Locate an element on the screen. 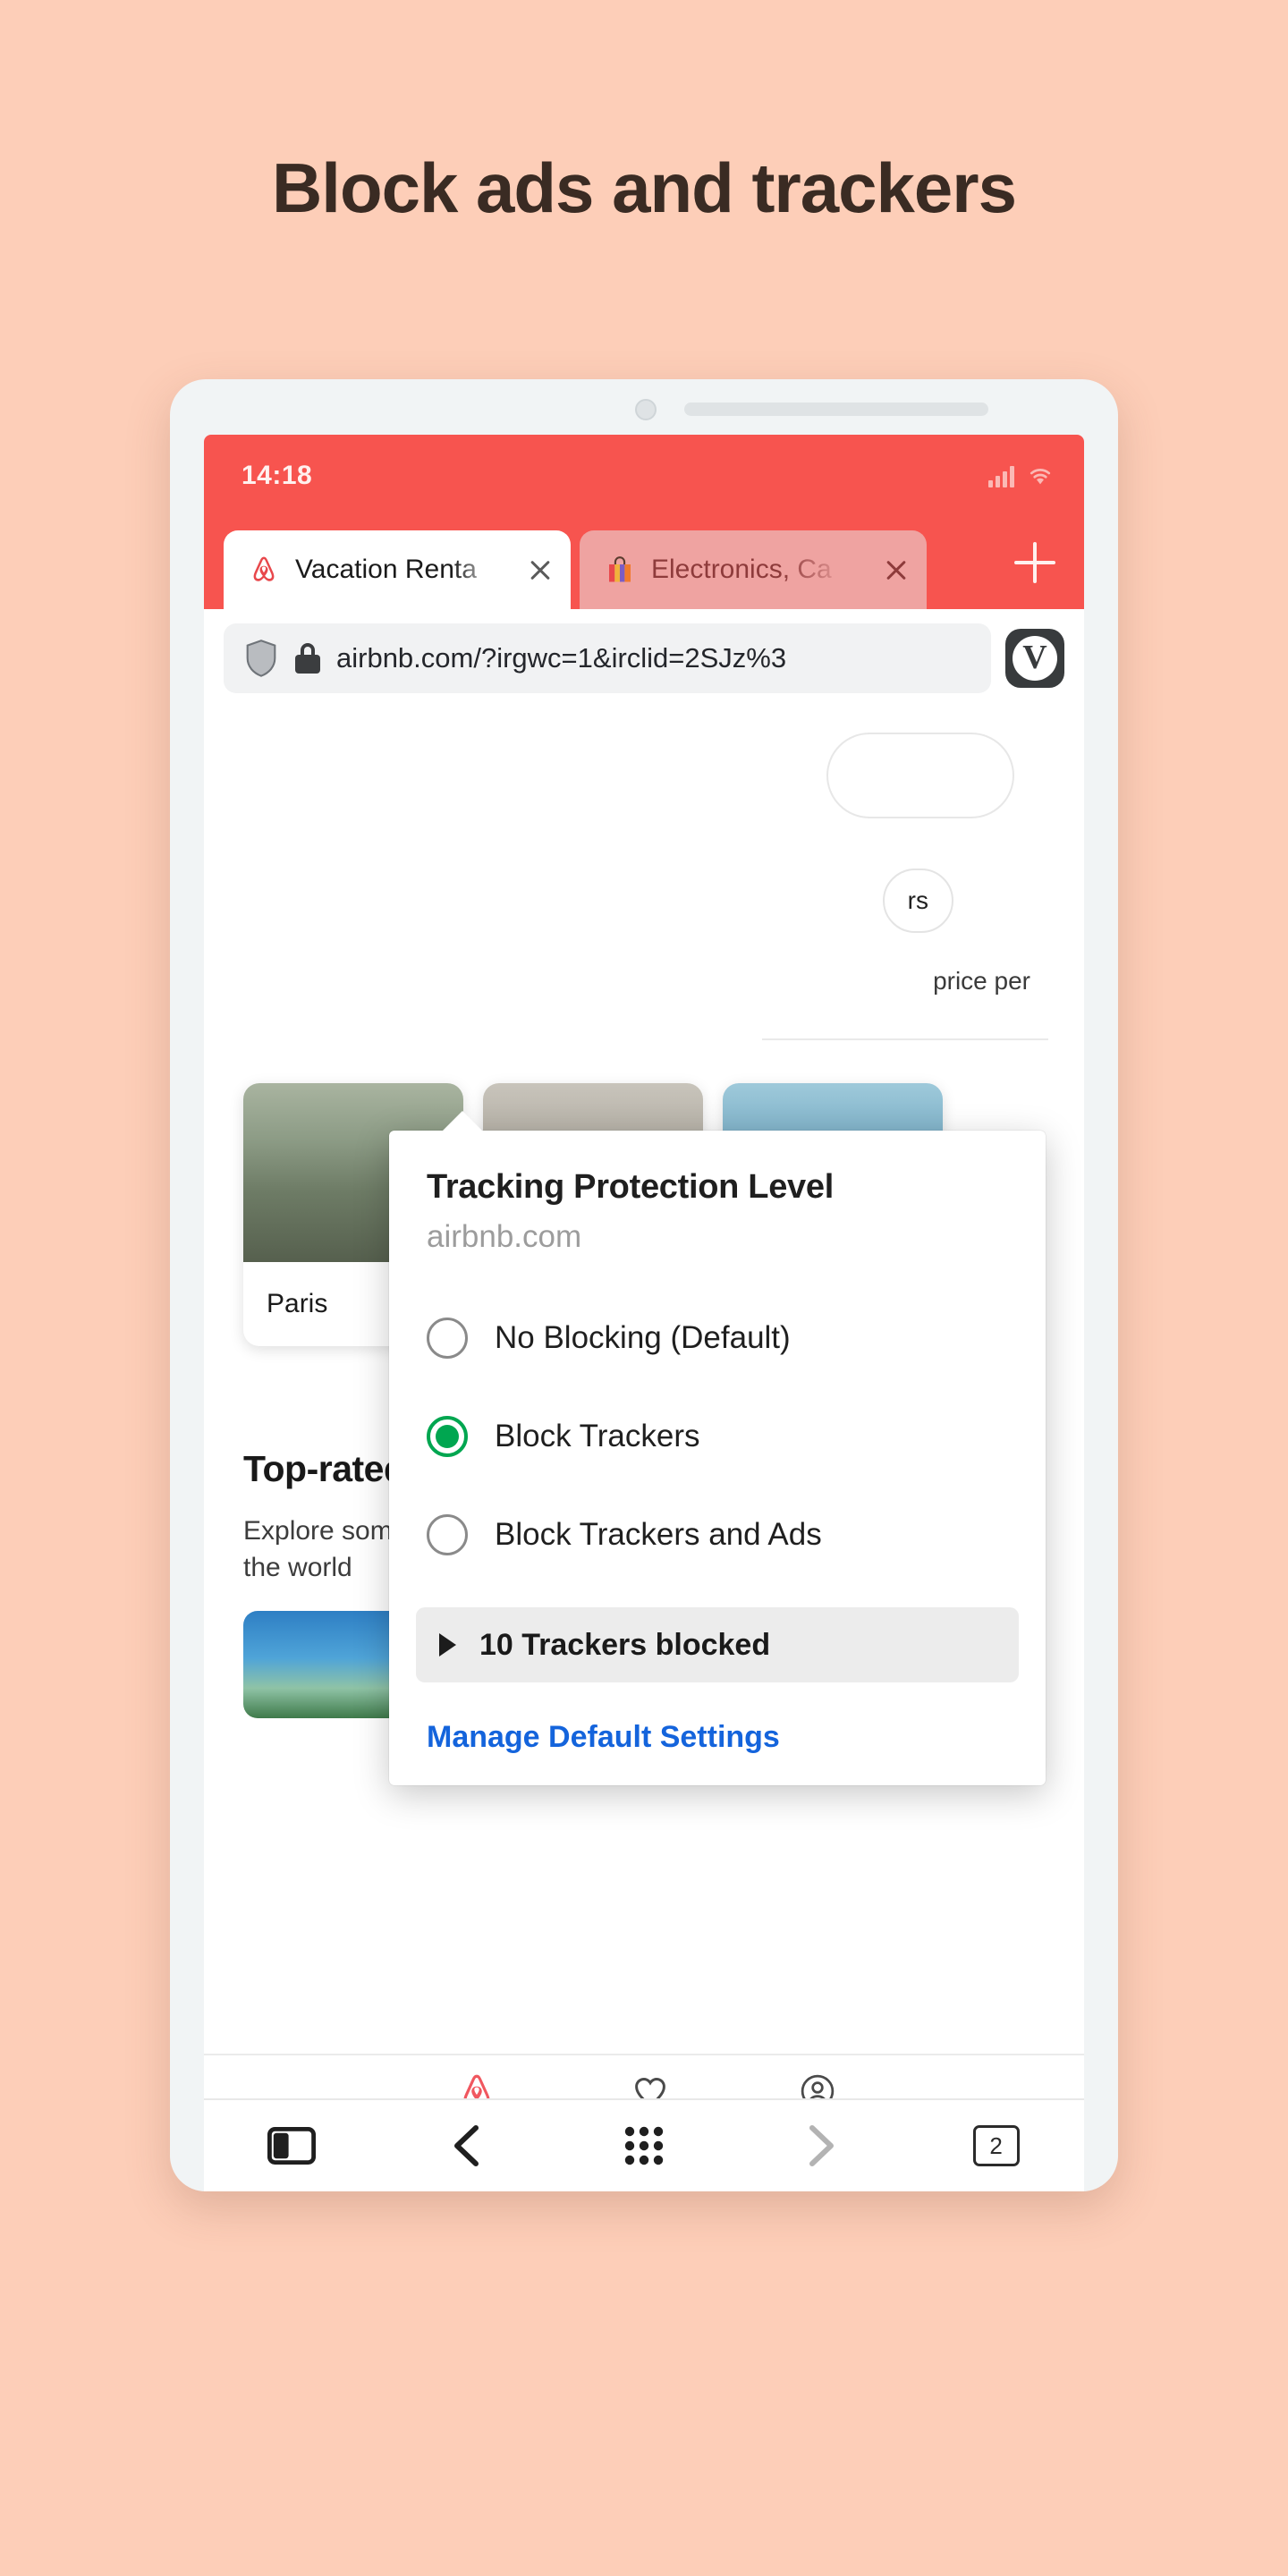 This screenshot has height=2576, width=1288. shopping-bag-icon is located at coordinates (620, 570).